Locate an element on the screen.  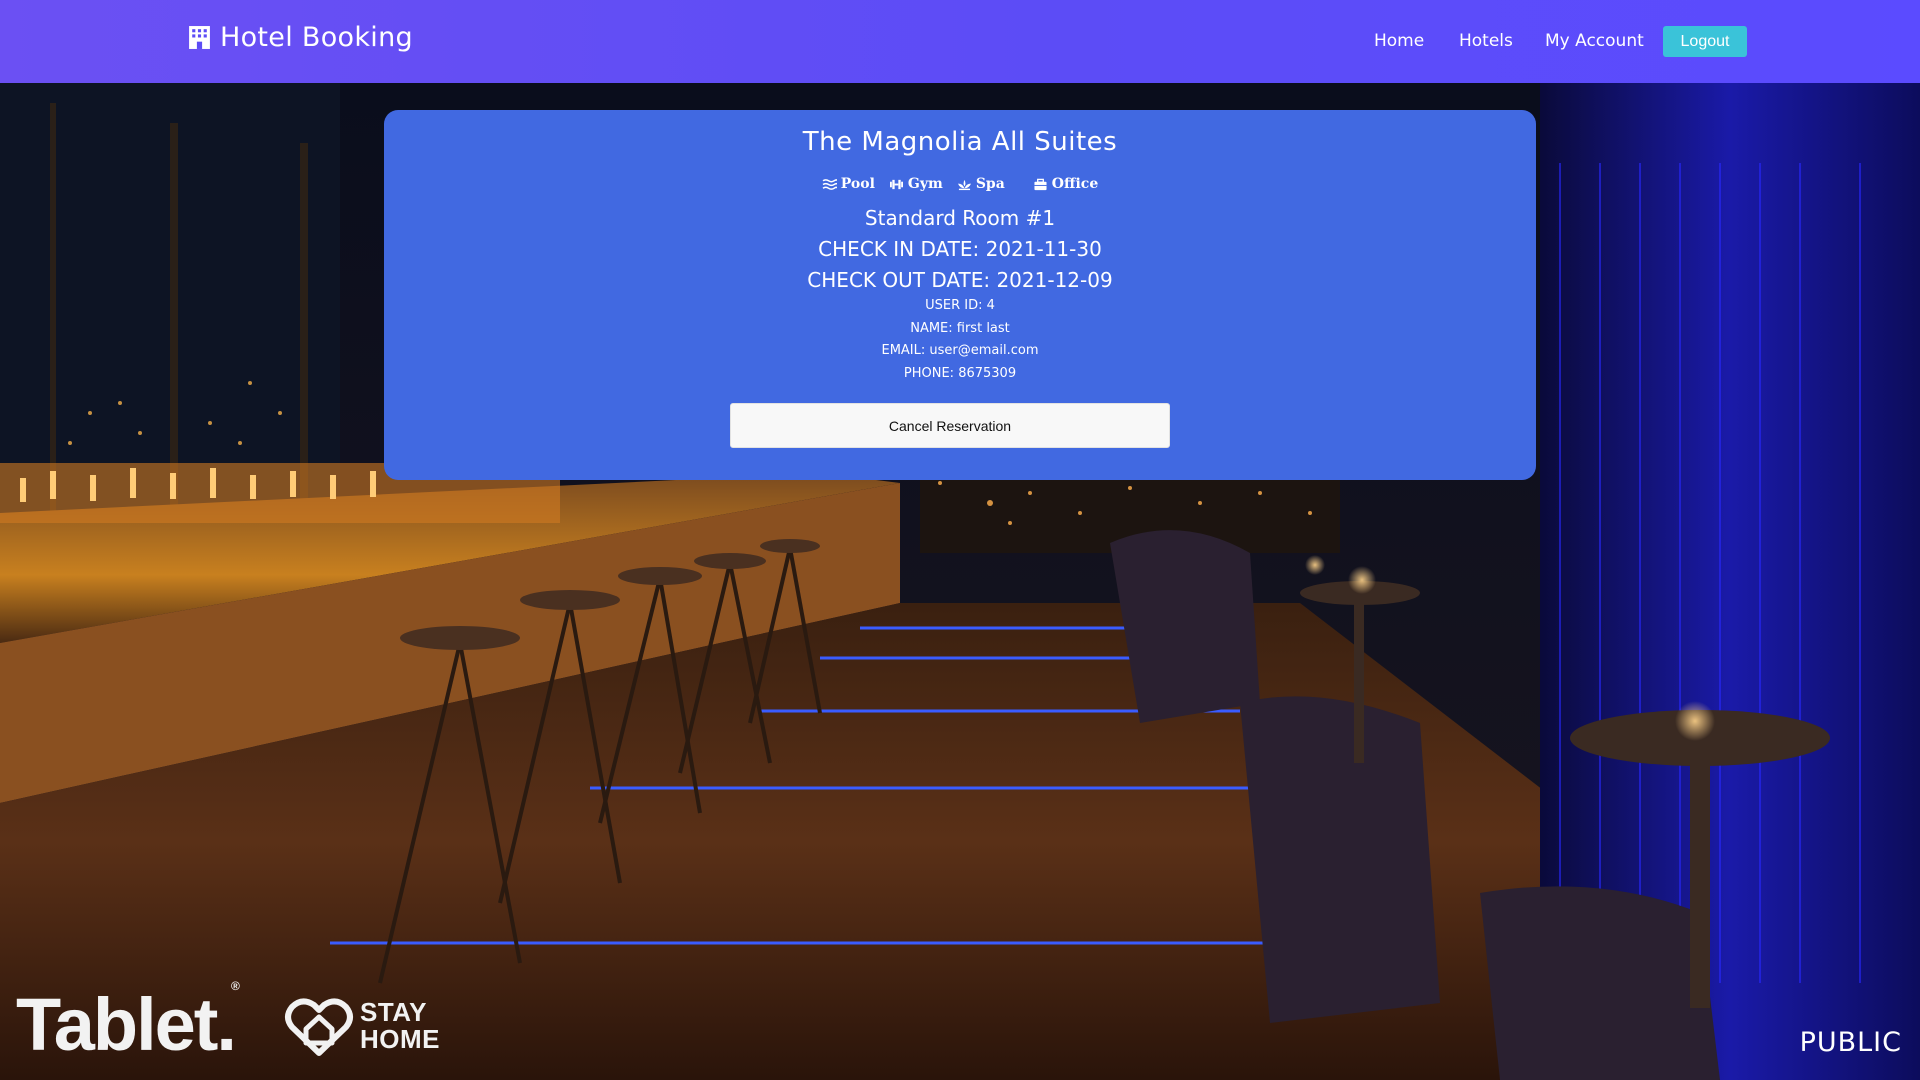
tablet-logo: Tablet.® is located at coordinates (129, 1021).